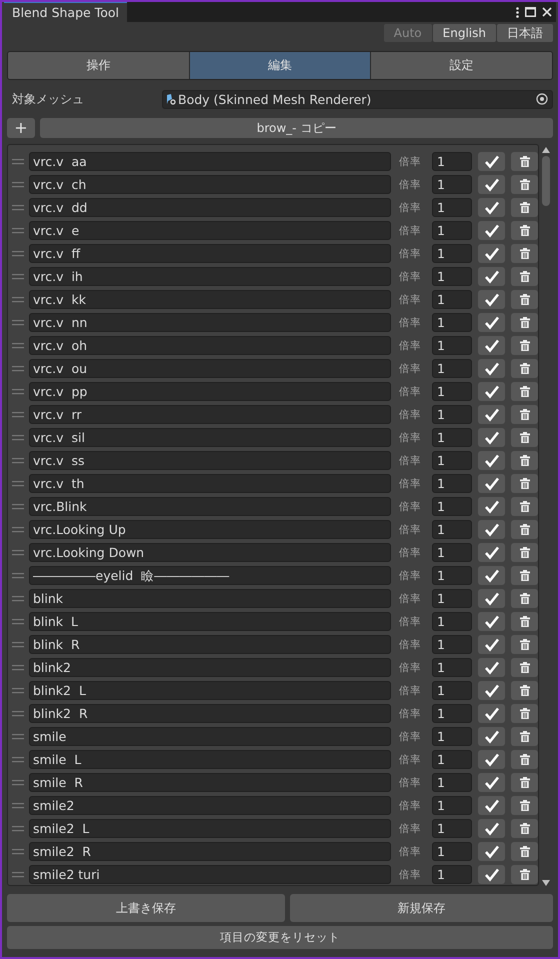 This screenshot has width=560, height=959. I want to click on shape-name-field: vrc.v ih, so click(210, 276).